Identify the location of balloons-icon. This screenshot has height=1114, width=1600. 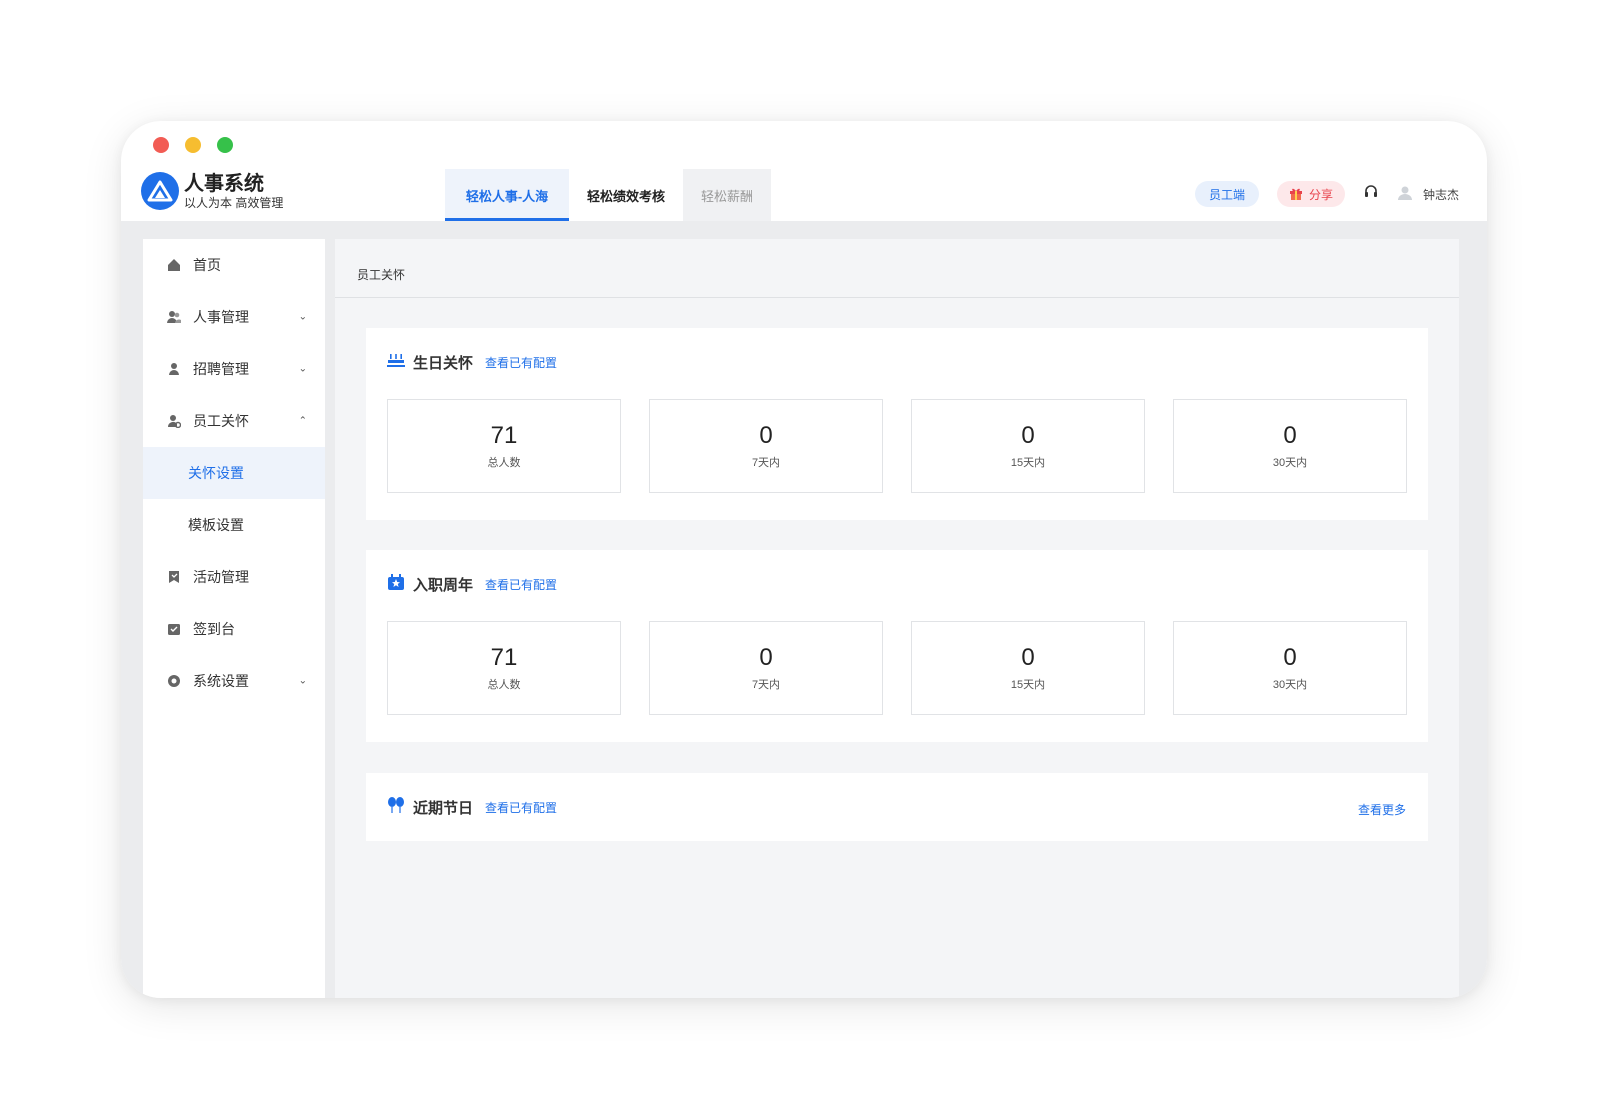
(396, 807).